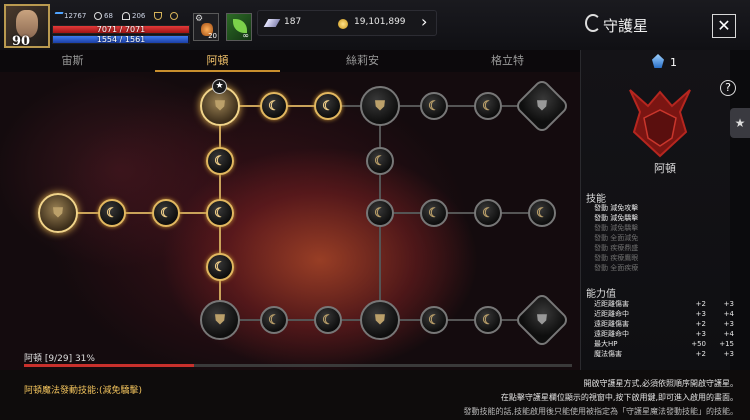 The image size is (750, 420). I want to click on progress-fill, so click(109, 365).